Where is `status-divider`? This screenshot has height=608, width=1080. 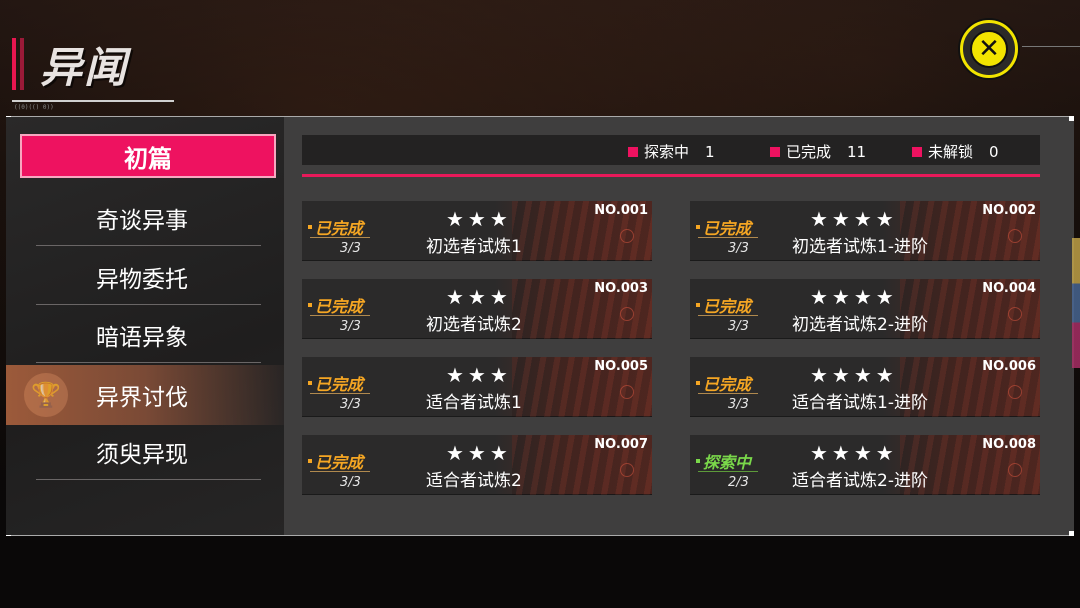 status-divider is located at coordinates (671, 175).